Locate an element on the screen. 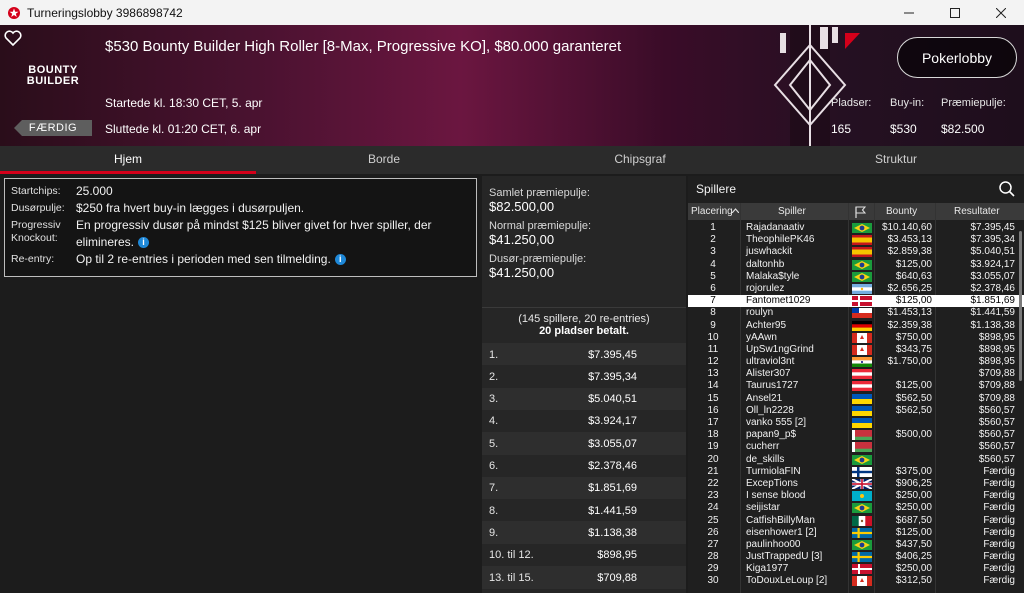  close-button is located at coordinates (1001, 12).